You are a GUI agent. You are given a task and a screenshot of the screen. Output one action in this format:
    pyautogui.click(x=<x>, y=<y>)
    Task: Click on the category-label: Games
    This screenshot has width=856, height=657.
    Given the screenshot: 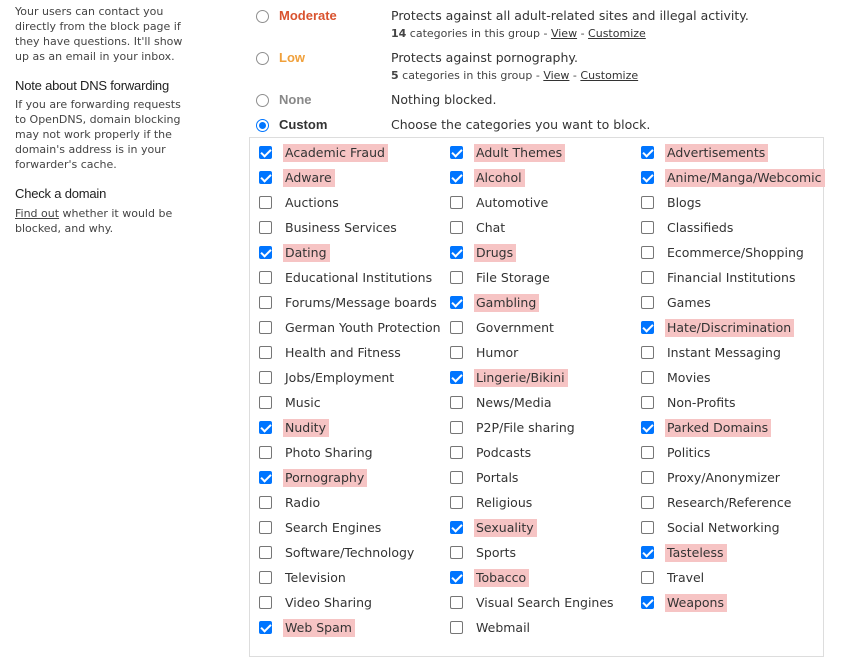 What is the action you would take?
    pyautogui.click(x=689, y=303)
    